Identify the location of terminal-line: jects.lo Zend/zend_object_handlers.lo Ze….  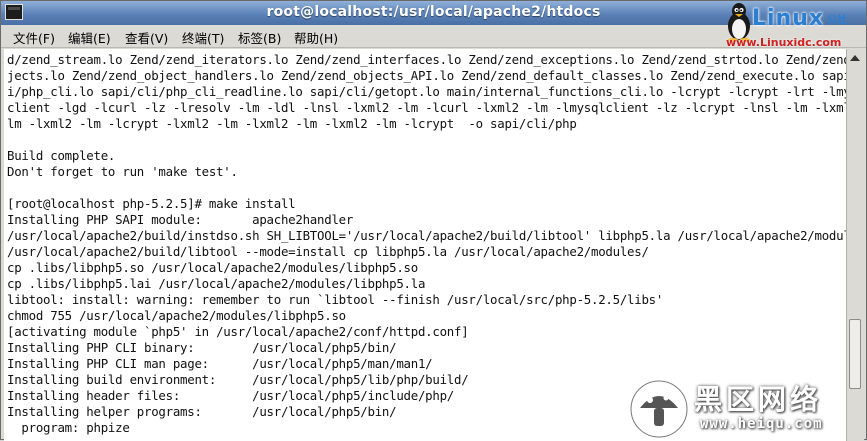
(426, 75).